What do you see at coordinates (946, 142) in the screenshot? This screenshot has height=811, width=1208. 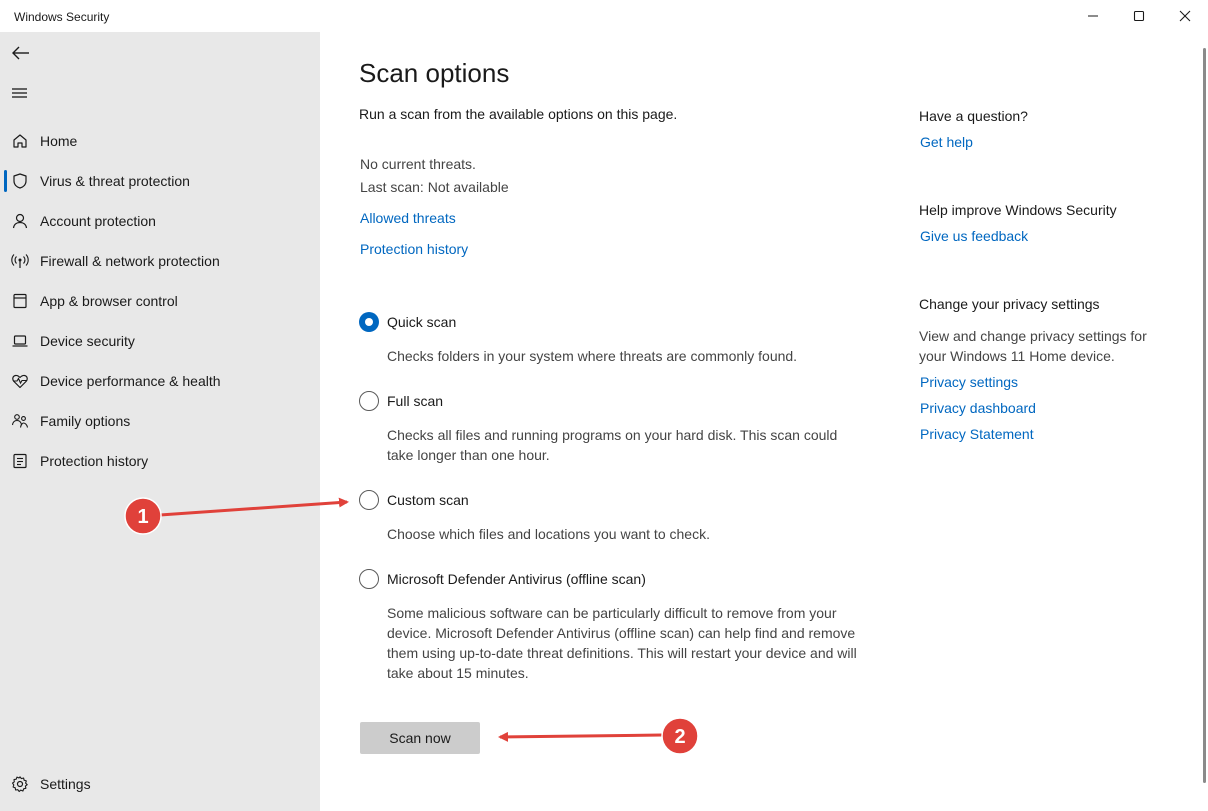 I see `get-help-link: Get help` at bounding box center [946, 142].